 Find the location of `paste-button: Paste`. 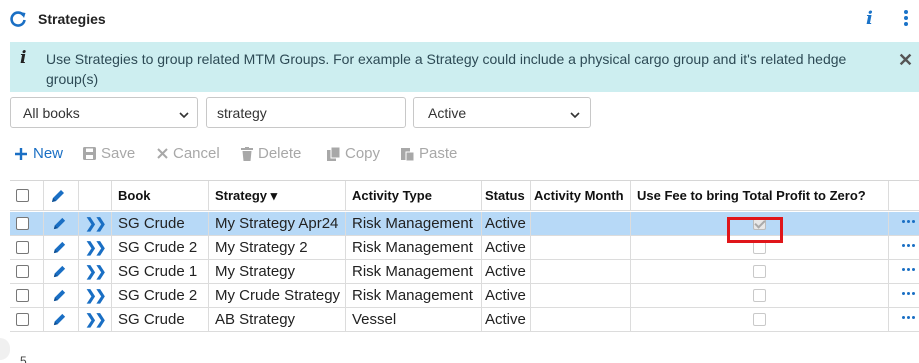

paste-button: Paste is located at coordinates (429, 153).